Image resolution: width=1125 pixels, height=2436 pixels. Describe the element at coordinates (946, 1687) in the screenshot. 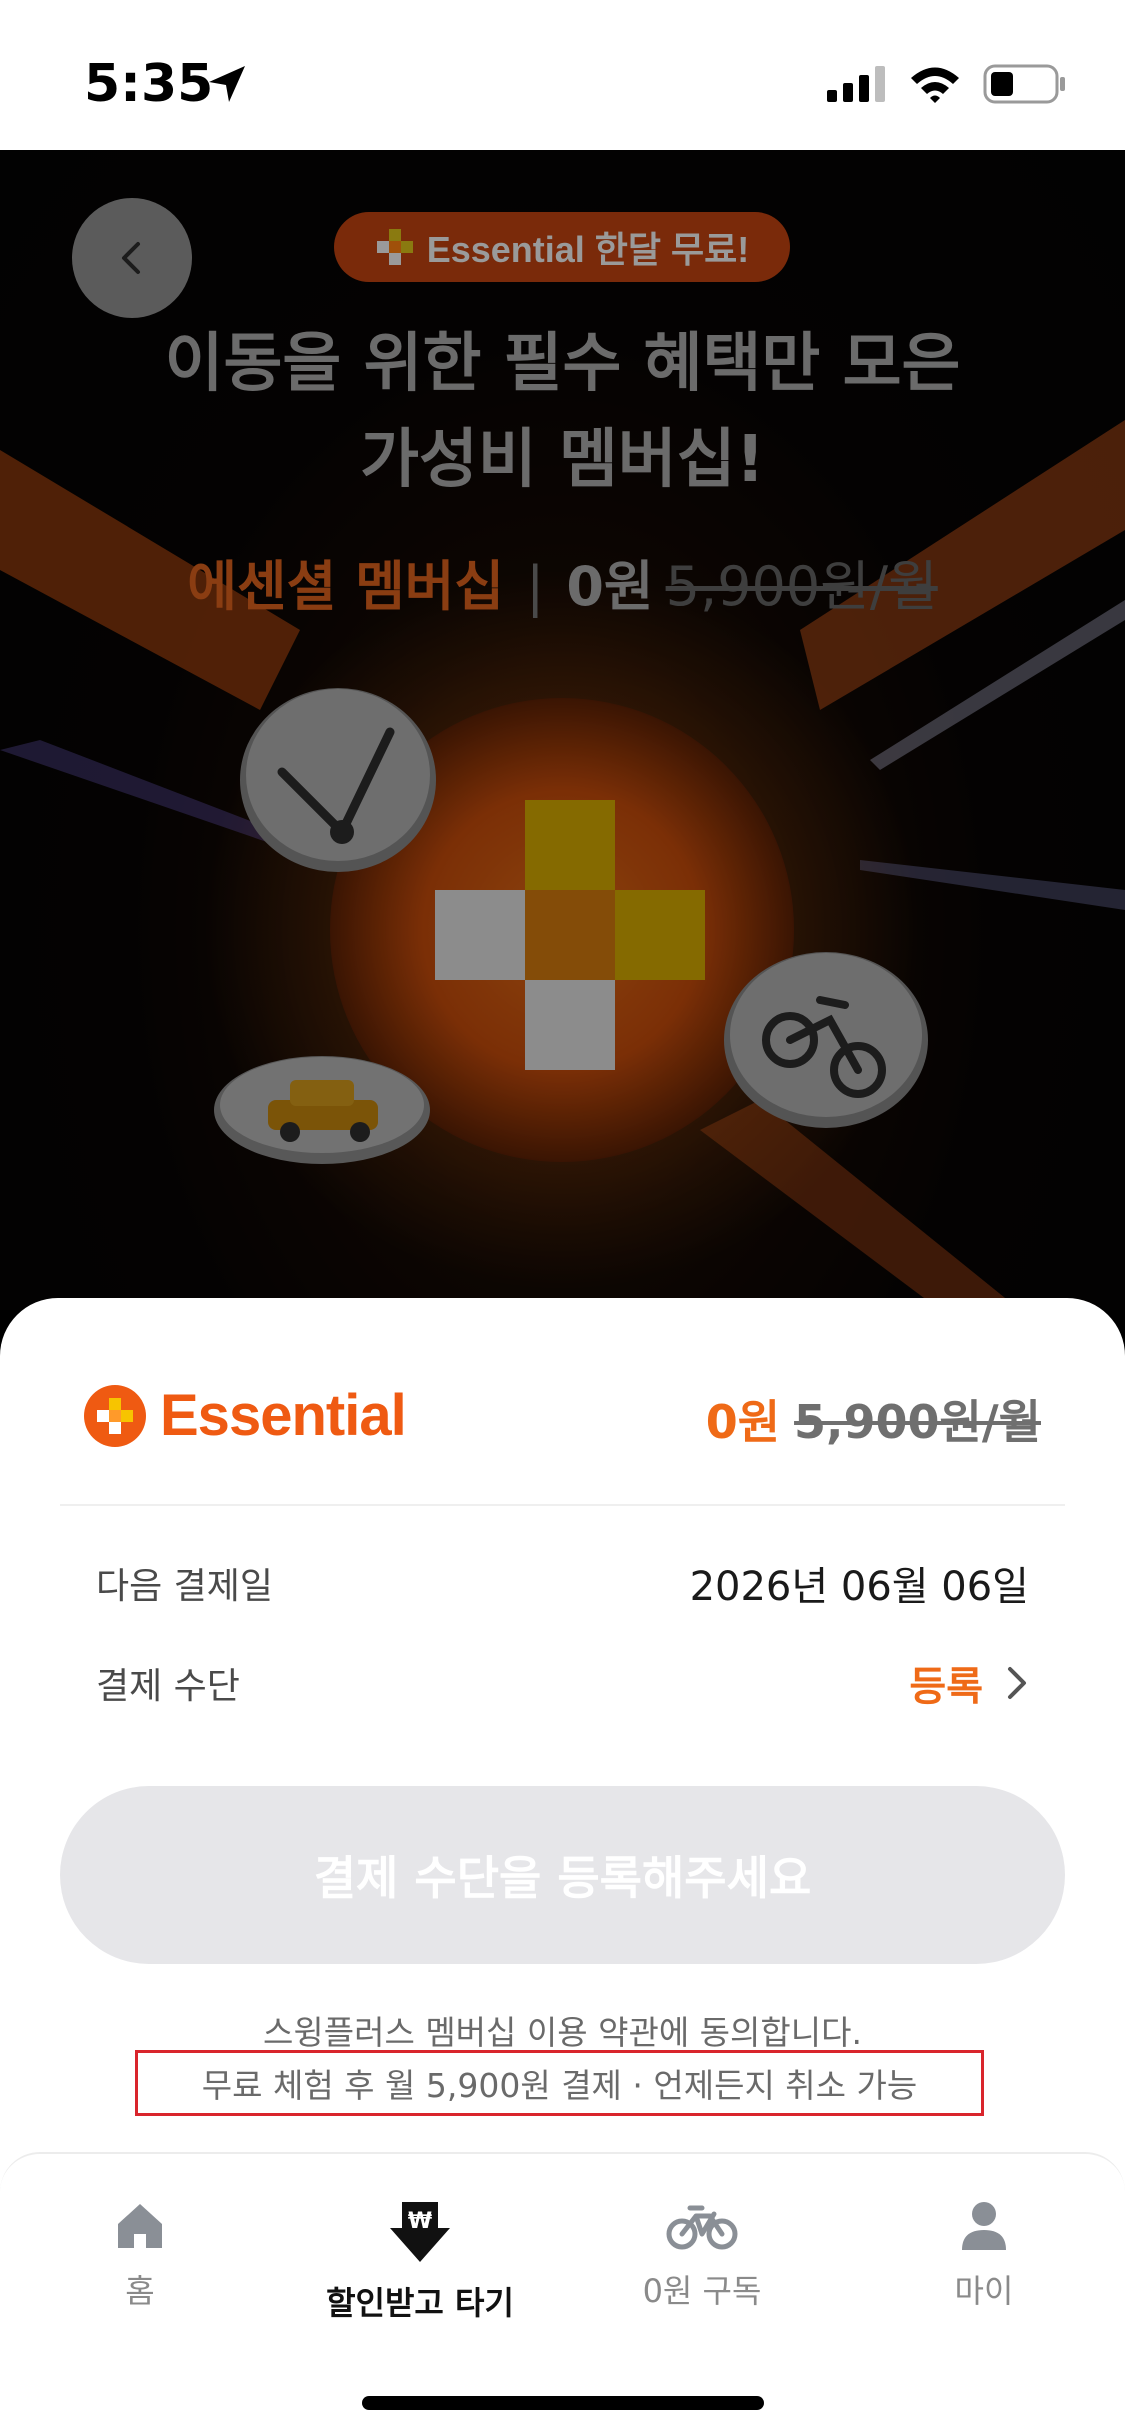

I see `register-label: 등록` at that location.